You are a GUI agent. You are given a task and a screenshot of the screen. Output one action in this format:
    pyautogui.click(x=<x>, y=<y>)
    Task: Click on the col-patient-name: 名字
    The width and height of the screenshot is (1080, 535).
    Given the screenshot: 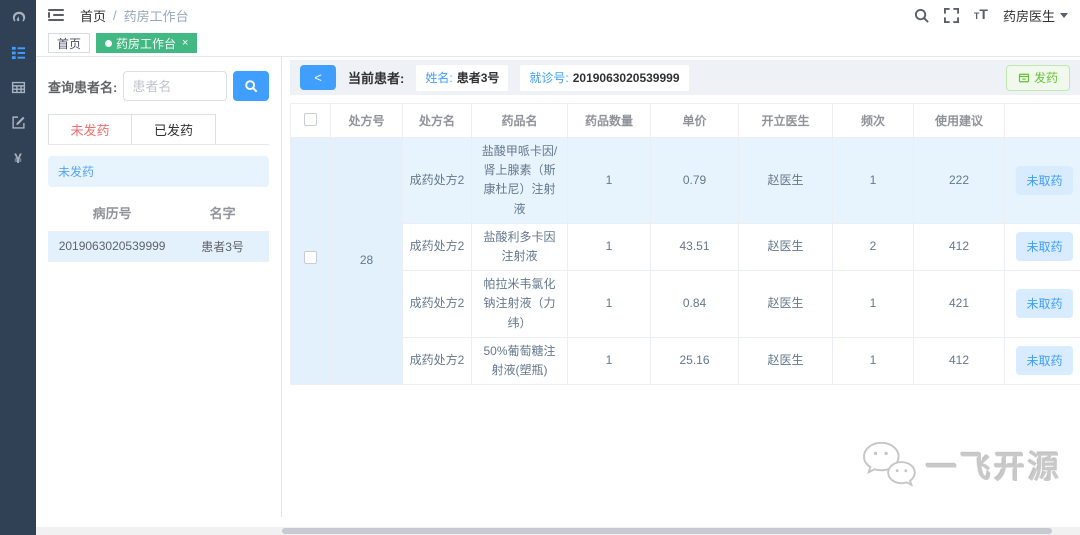 What is the action you would take?
    pyautogui.click(x=222, y=213)
    